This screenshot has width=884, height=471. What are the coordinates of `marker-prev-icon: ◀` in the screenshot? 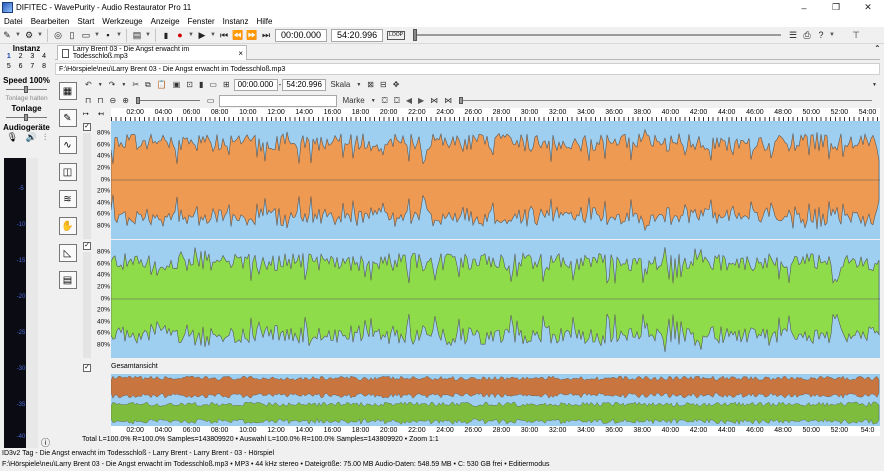 It's located at (409, 100).